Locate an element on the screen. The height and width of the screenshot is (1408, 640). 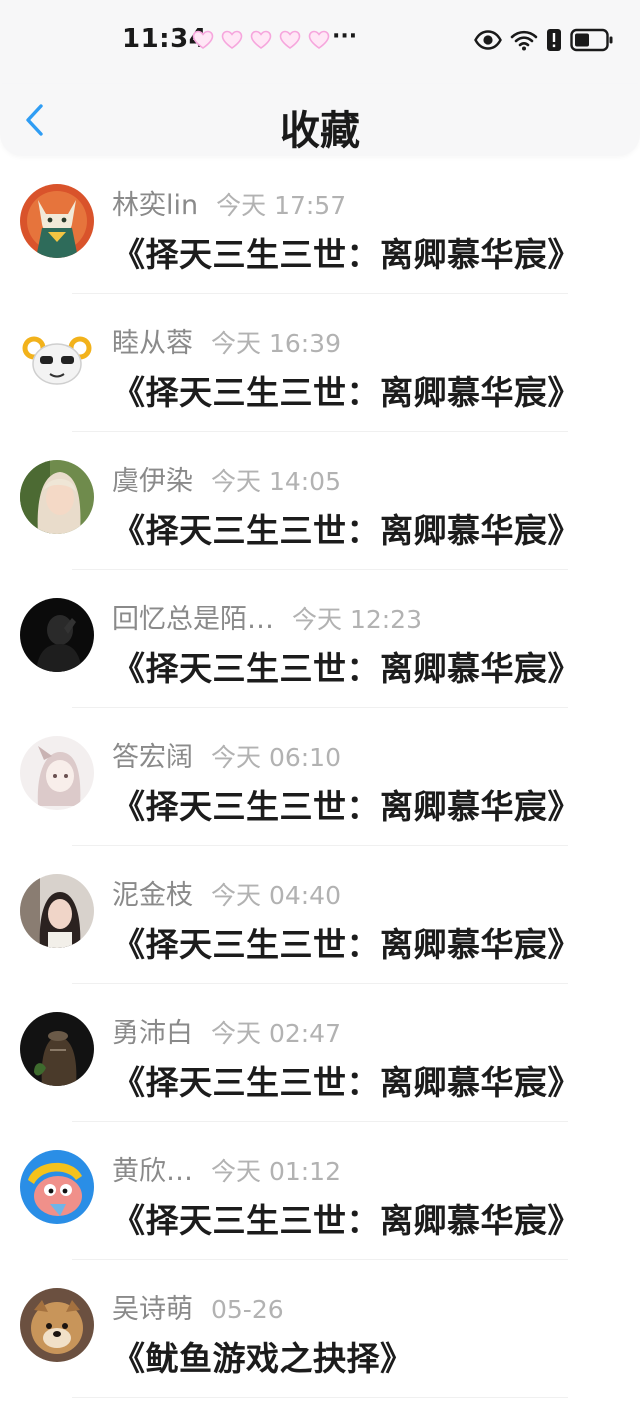
item-meta: 勇沛白 今天 02:47 is located at coordinates (226, 1030).